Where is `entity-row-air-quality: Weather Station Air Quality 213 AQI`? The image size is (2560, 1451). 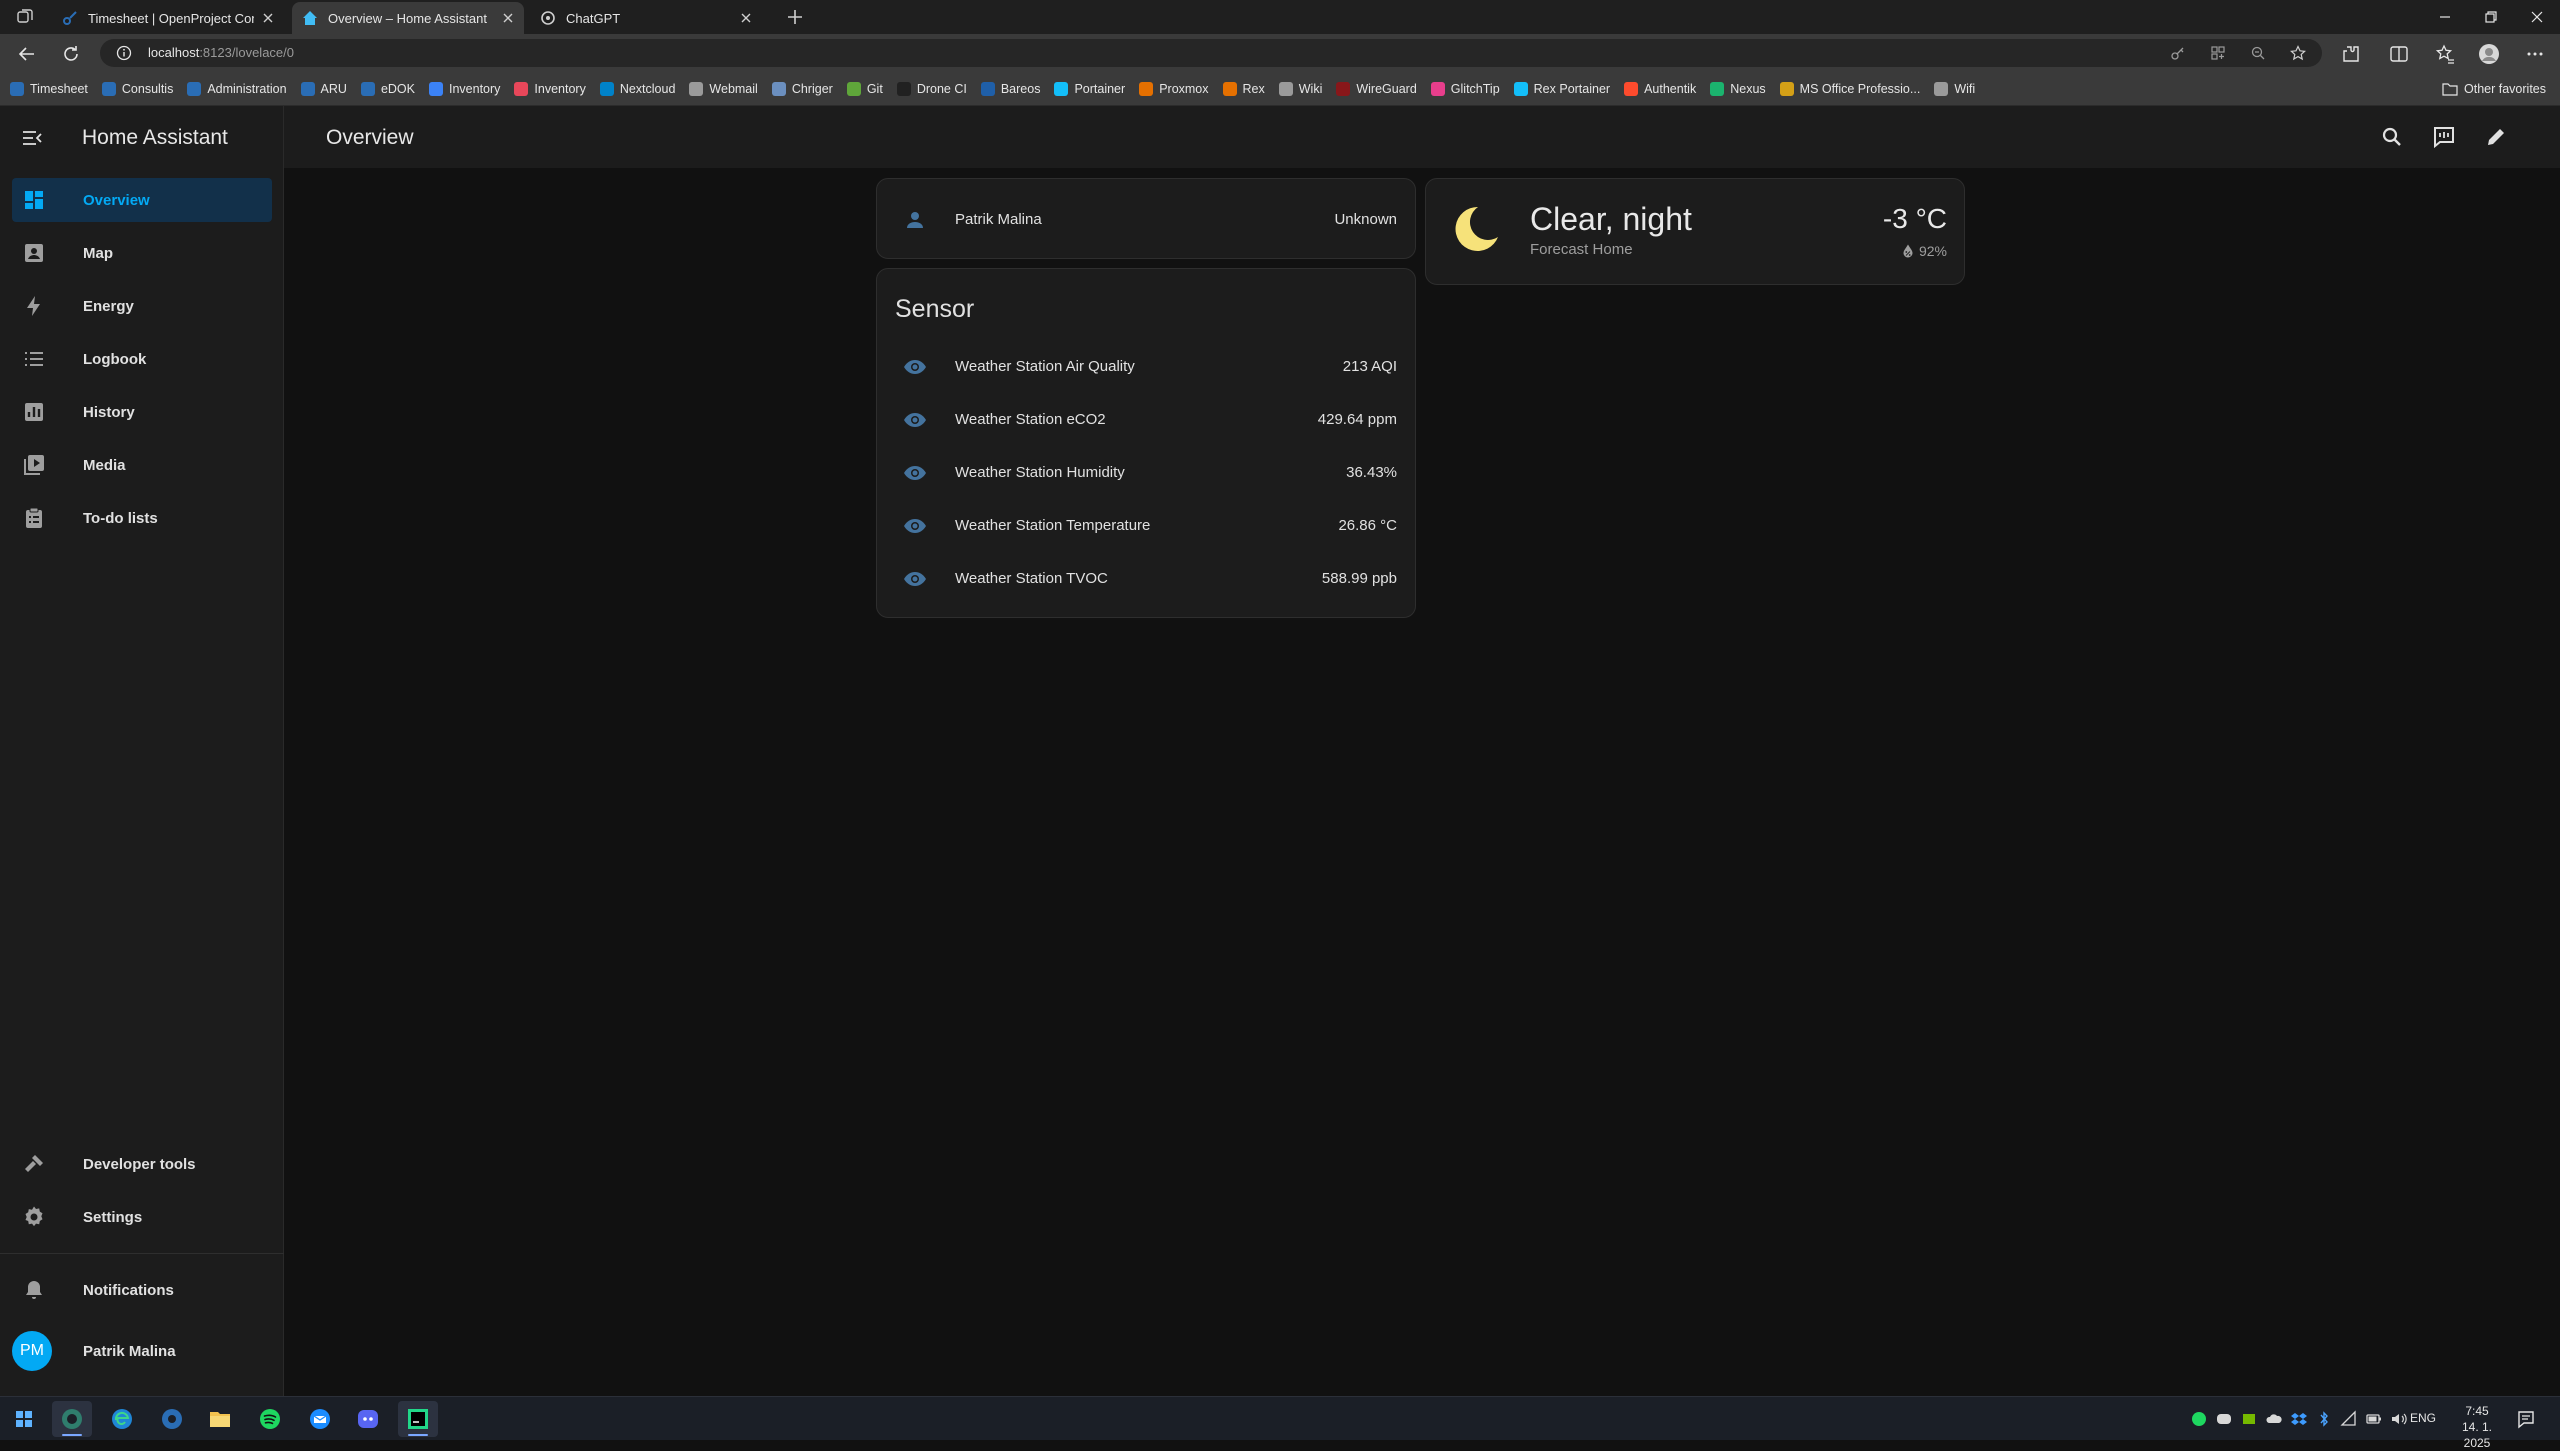 entity-row-air-quality: Weather Station Air Quality 213 AQI is located at coordinates (1146, 367).